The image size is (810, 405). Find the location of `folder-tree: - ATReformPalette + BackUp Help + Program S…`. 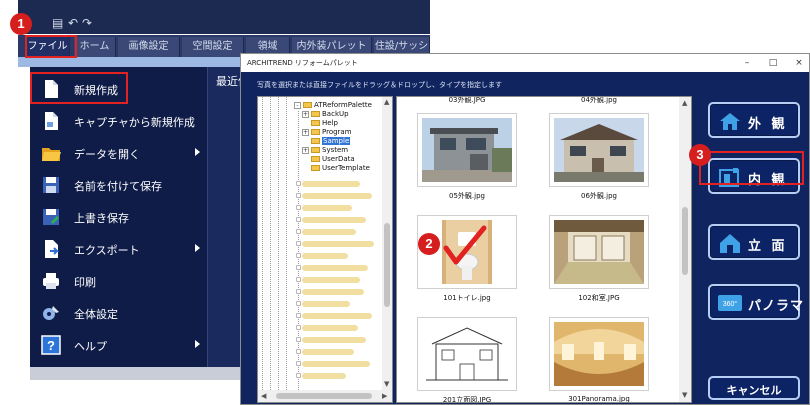

folder-tree: - ATReformPalette + BackUp Help + Program S… is located at coordinates (325, 249).